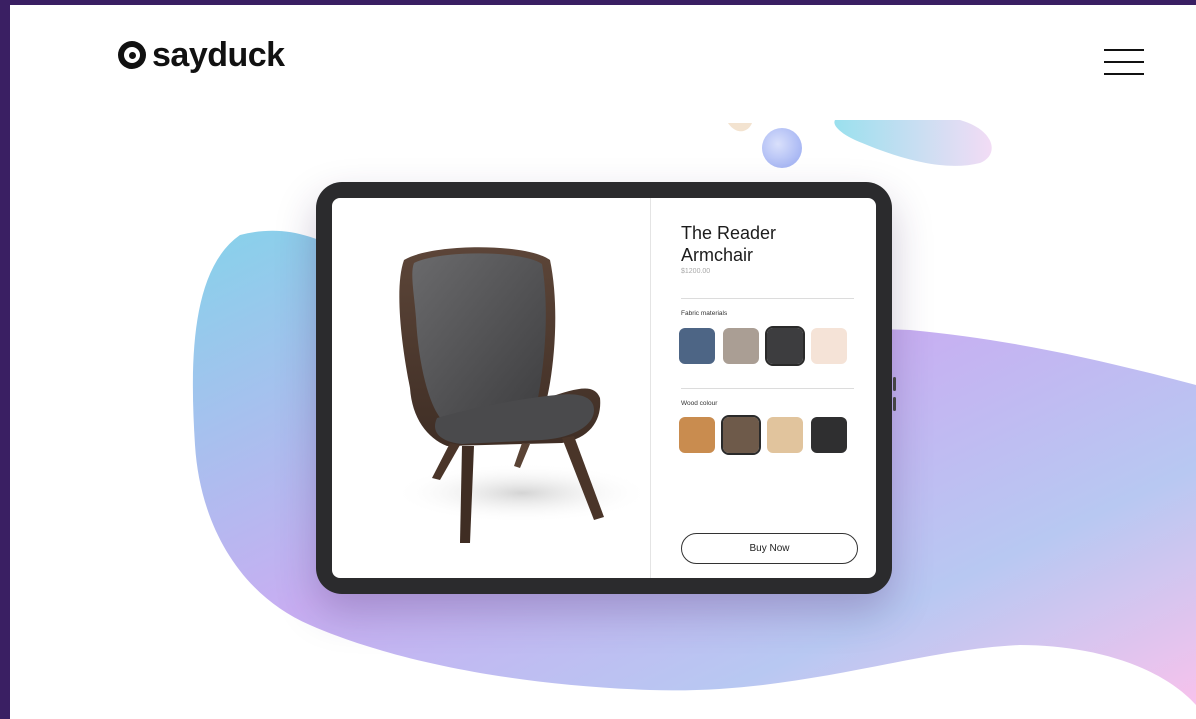 The height and width of the screenshot is (719, 1196). What do you see at coordinates (696, 271) in the screenshot?
I see `product-price: $1200.00` at bounding box center [696, 271].